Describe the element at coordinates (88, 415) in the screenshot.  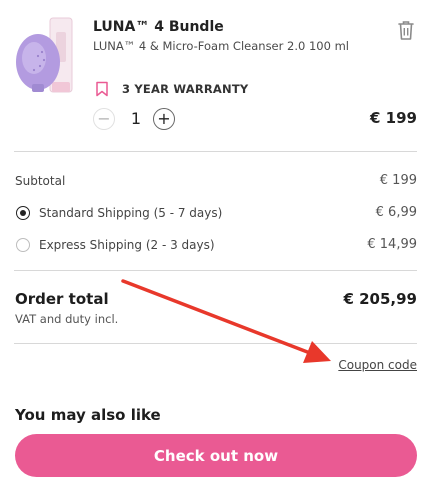
I see `recommendations-heading: You may also like` at that location.